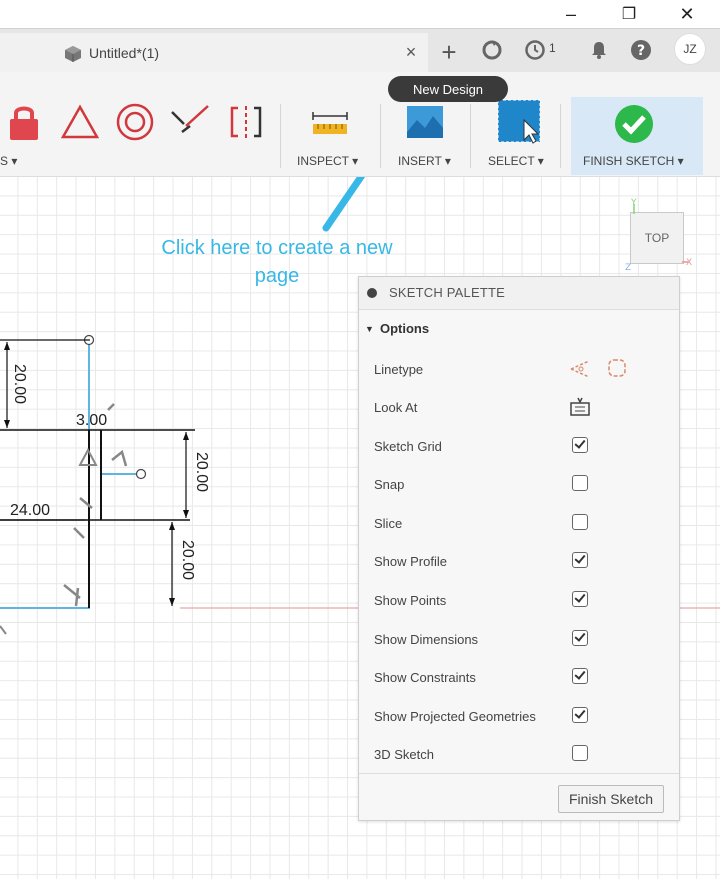 This screenshot has height=879, width=720. I want to click on minimize-button: –, so click(571, 14).